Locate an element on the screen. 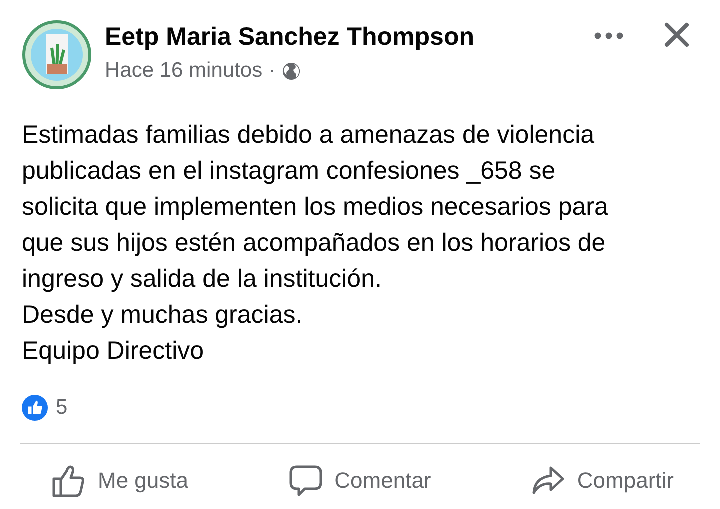  post-text: ingreso y salida de la institución. is located at coordinates (202, 279).